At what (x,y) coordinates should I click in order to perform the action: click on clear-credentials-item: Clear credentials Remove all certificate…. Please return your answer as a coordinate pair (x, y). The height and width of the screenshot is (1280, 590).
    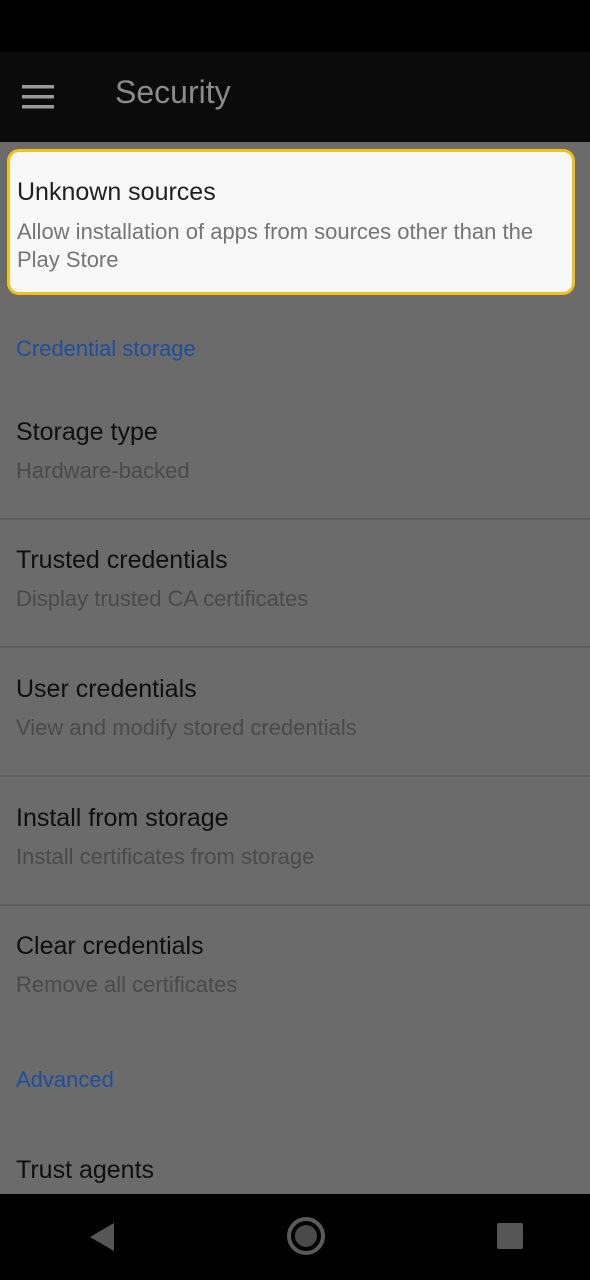
    Looking at the image, I should click on (295, 970).